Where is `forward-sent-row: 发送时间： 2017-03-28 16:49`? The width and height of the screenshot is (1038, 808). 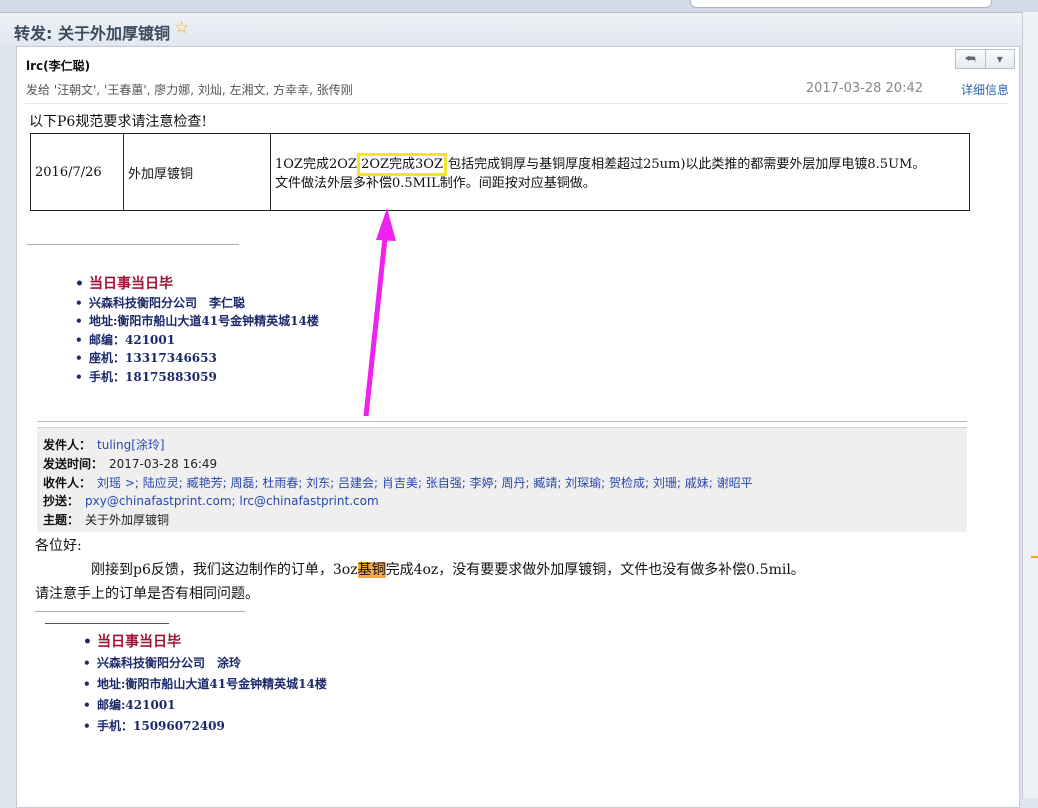
forward-sent-row: 发送时间： 2017-03-28 16:49 is located at coordinates (130, 464).